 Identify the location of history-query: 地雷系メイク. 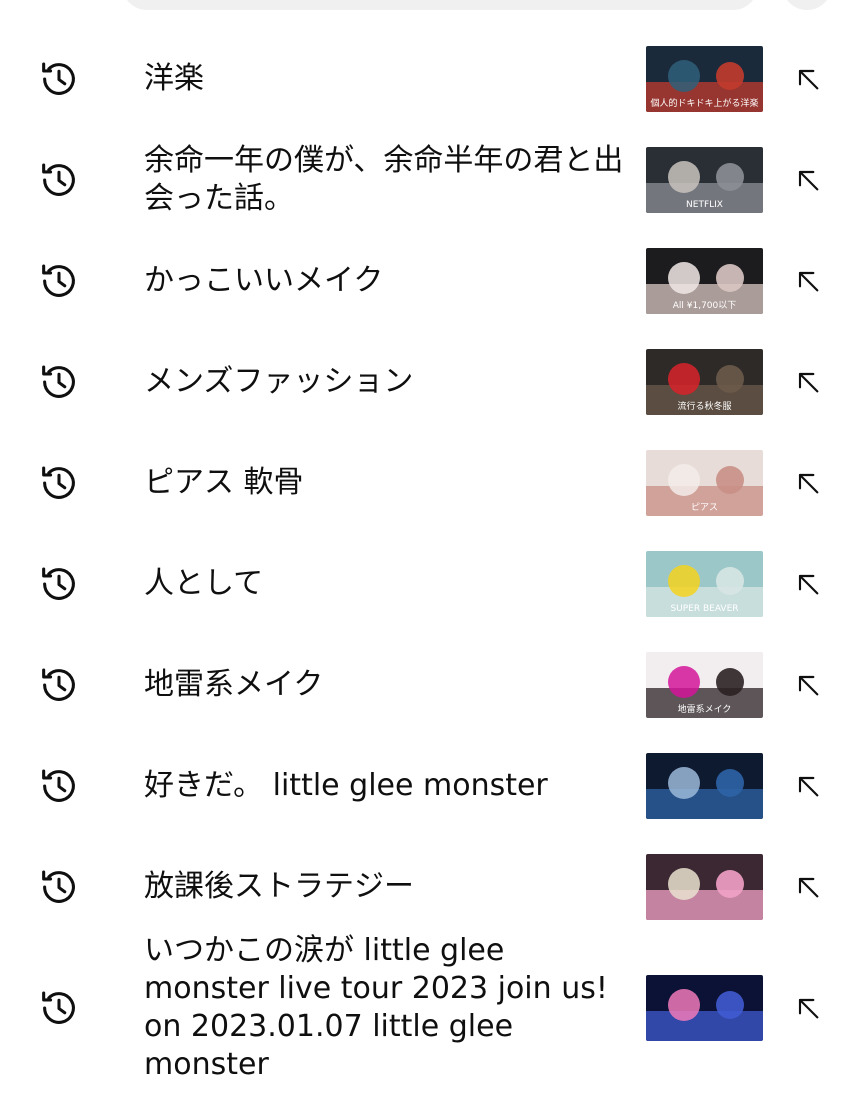
(234, 684).